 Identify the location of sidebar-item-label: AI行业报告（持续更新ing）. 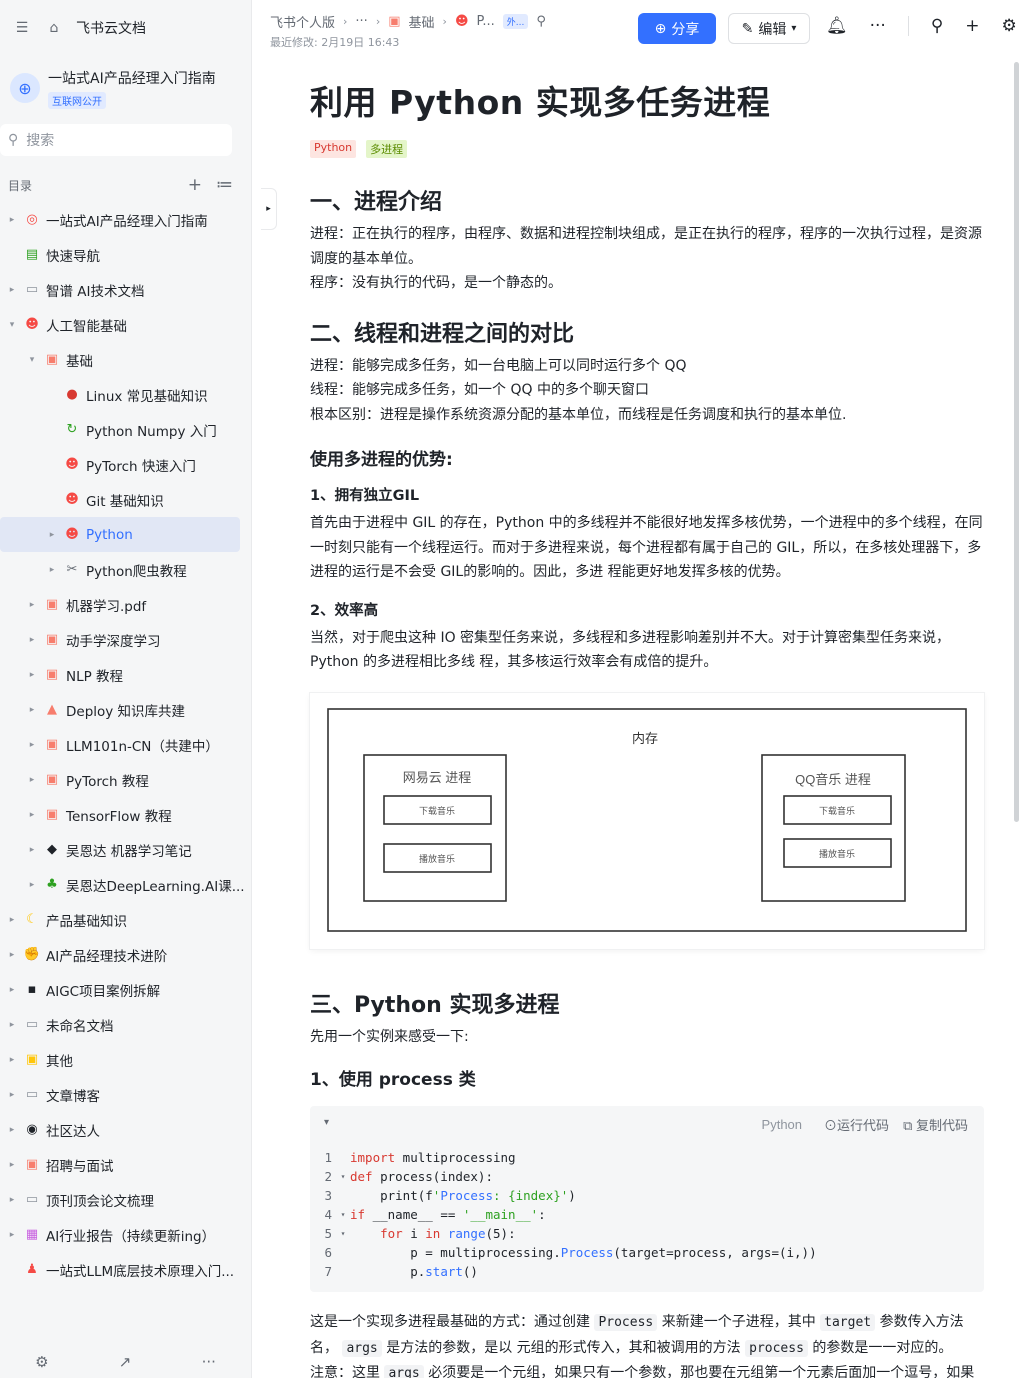
(131, 1236).